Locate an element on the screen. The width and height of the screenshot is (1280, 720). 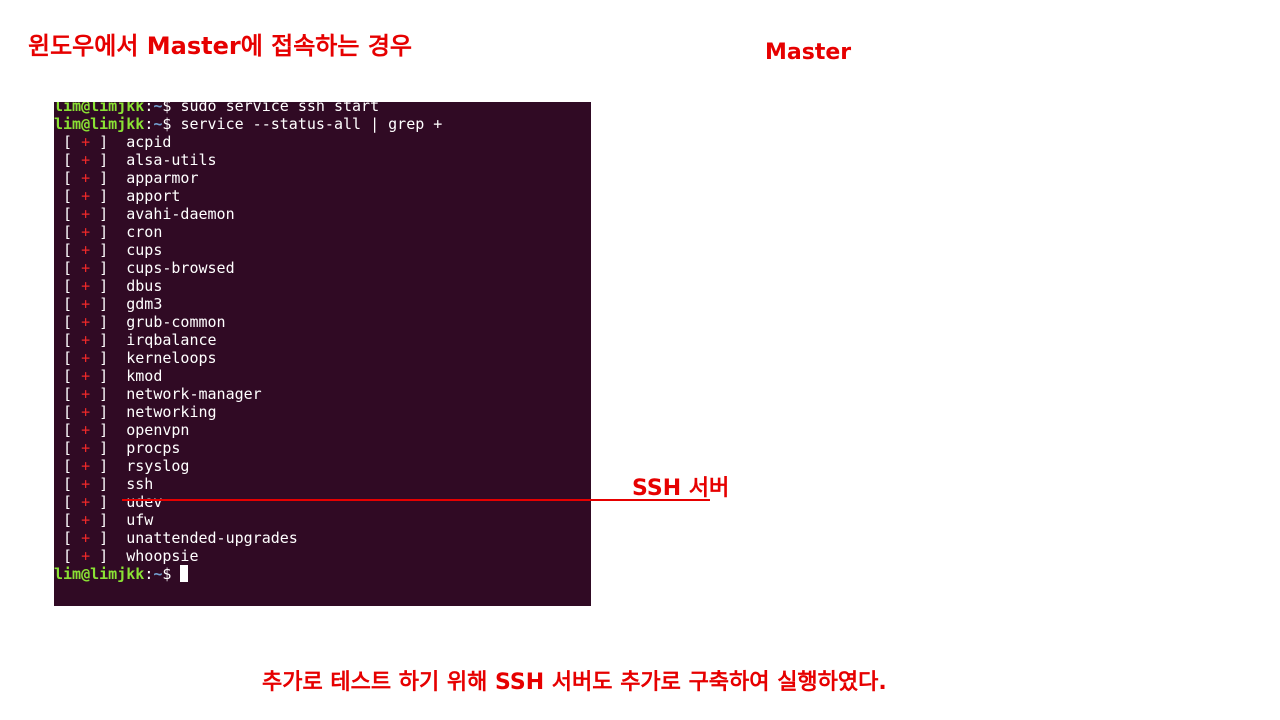
service-name: cron is located at coordinates (144, 232).